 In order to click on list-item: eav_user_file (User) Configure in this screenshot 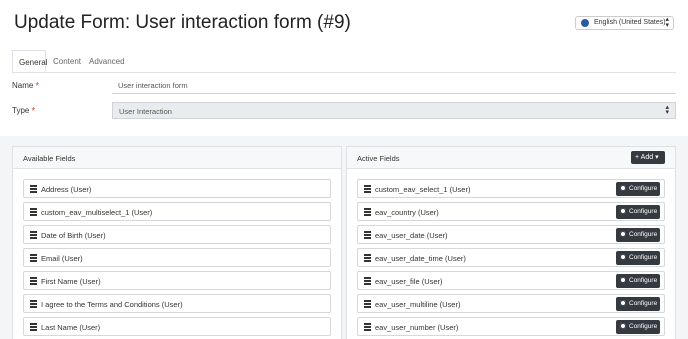, I will do `click(511, 280)`.